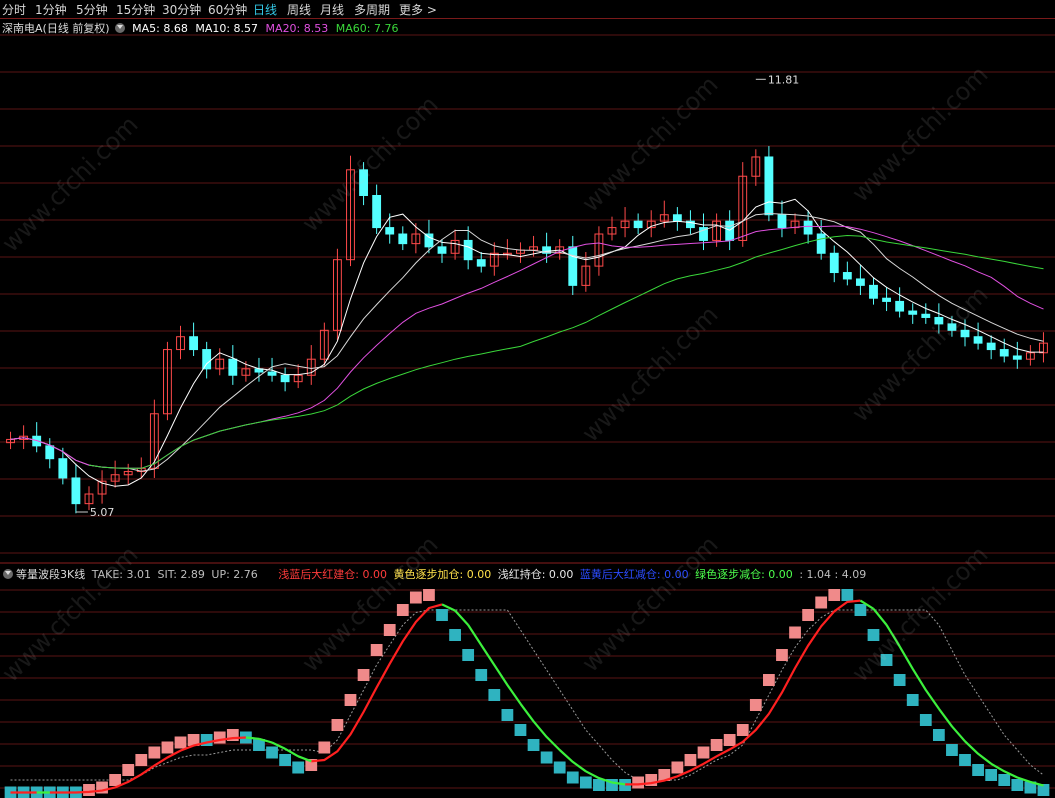 This screenshot has height=798, width=1055. What do you see at coordinates (784, 79) in the screenshot?
I see `high-label: 11.81` at bounding box center [784, 79].